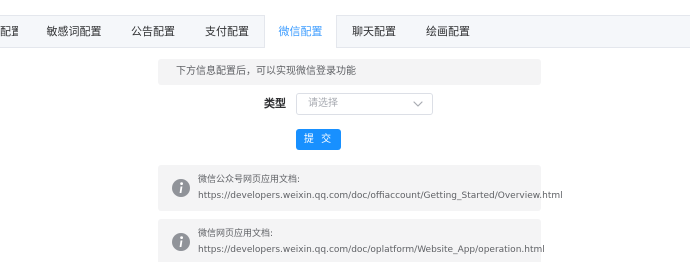 The width and height of the screenshot is (690, 262). What do you see at coordinates (227, 32) in the screenshot?
I see `tab-payment: 支付配置` at bounding box center [227, 32].